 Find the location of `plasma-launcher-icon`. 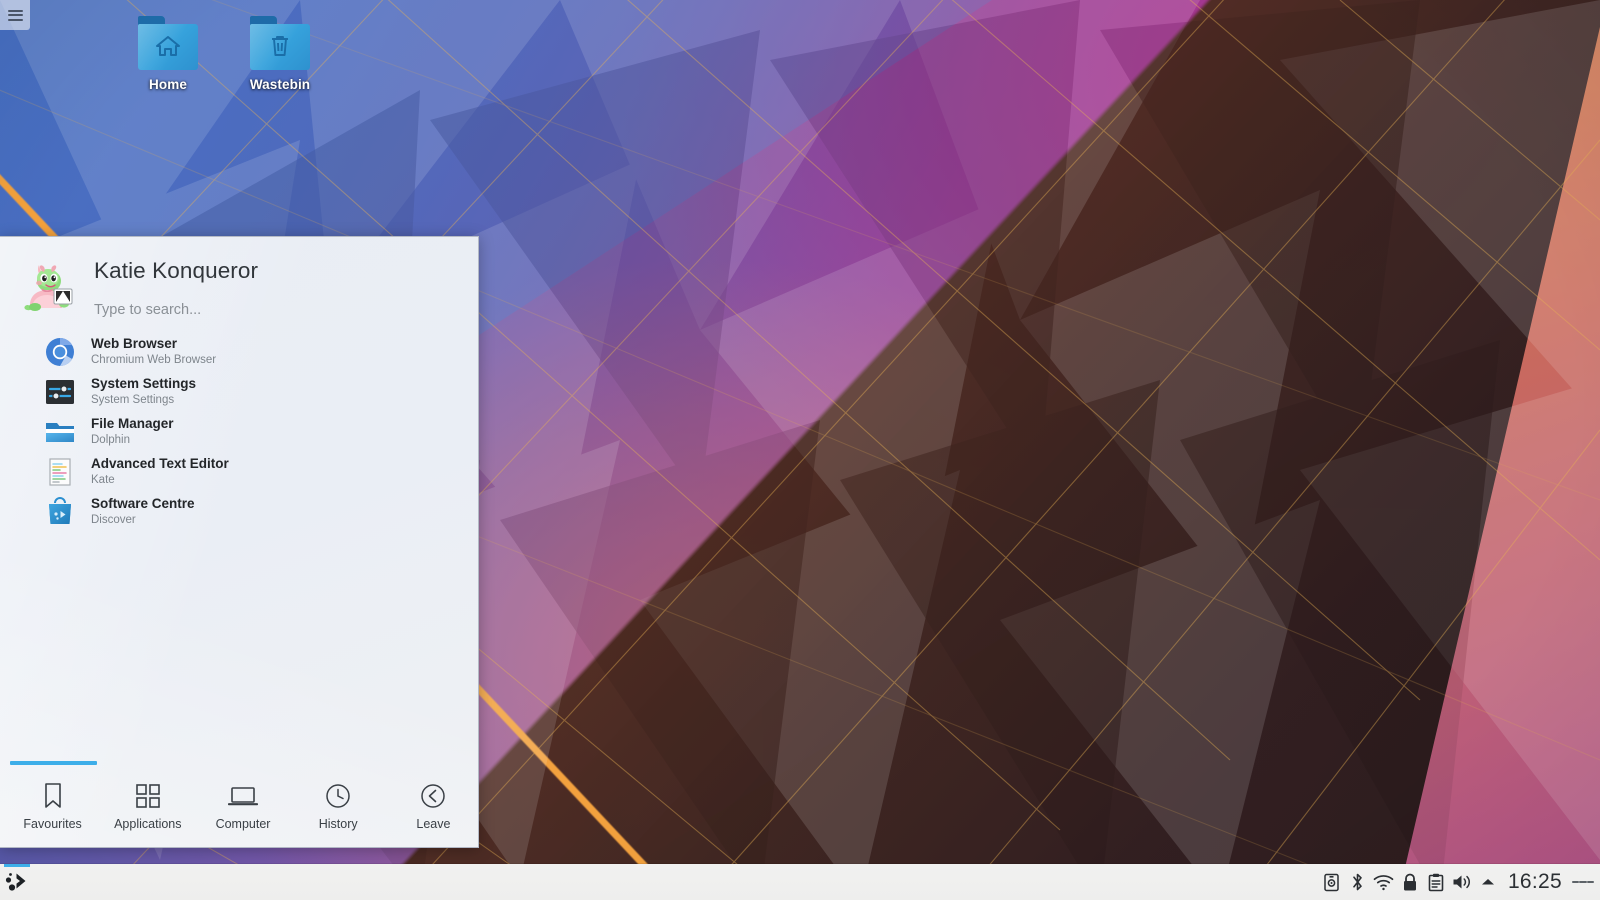

plasma-launcher-icon is located at coordinates (15, 882).